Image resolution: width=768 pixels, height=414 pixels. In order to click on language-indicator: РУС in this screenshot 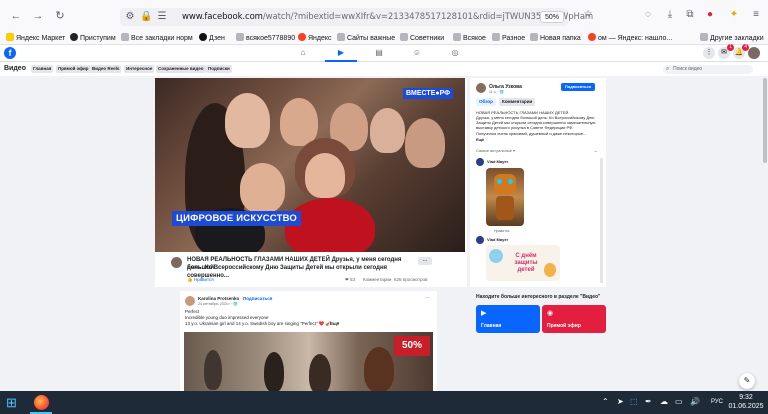, I will do `click(717, 402)`.